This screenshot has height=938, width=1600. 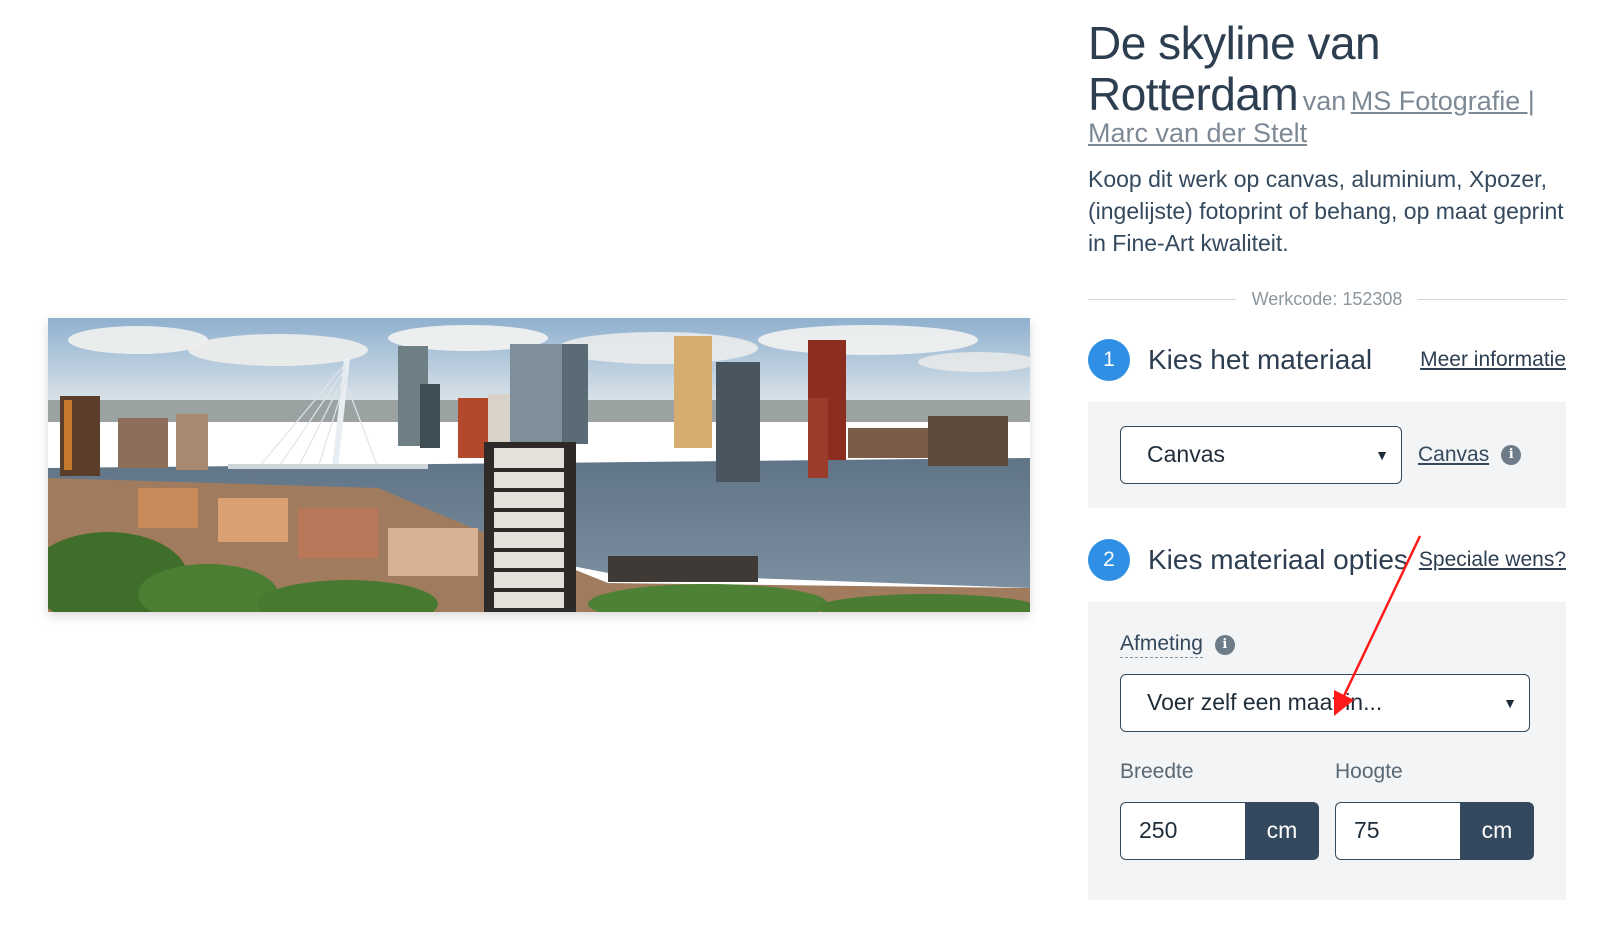 What do you see at coordinates (1109, 359) in the screenshot?
I see `step-1-badge: 1` at bounding box center [1109, 359].